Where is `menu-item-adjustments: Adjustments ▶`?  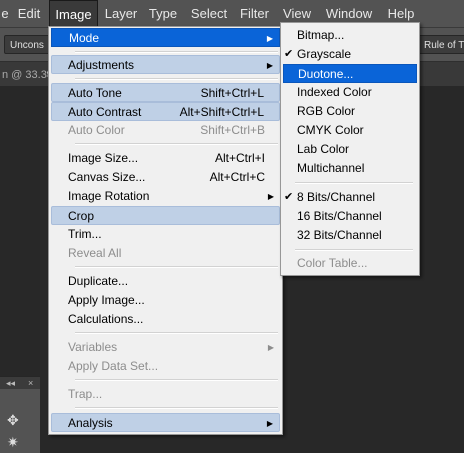
menu-item-adjustments: Adjustments ▶ is located at coordinates (165, 64).